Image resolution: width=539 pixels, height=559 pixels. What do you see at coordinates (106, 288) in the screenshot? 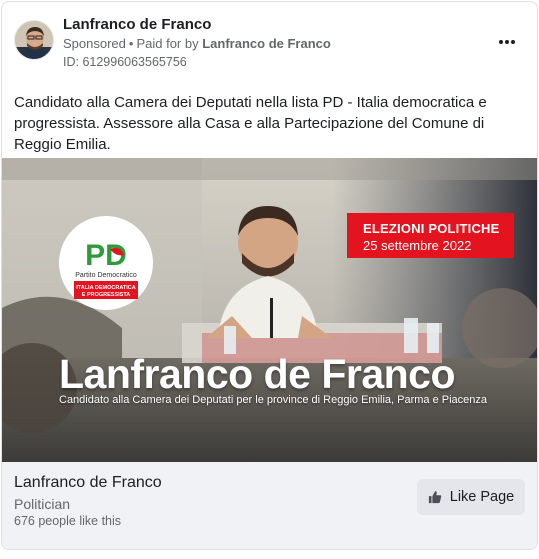
I see `logo-tagline-1: ITALIA DEMOCRATICA` at bounding box center [106, 288].